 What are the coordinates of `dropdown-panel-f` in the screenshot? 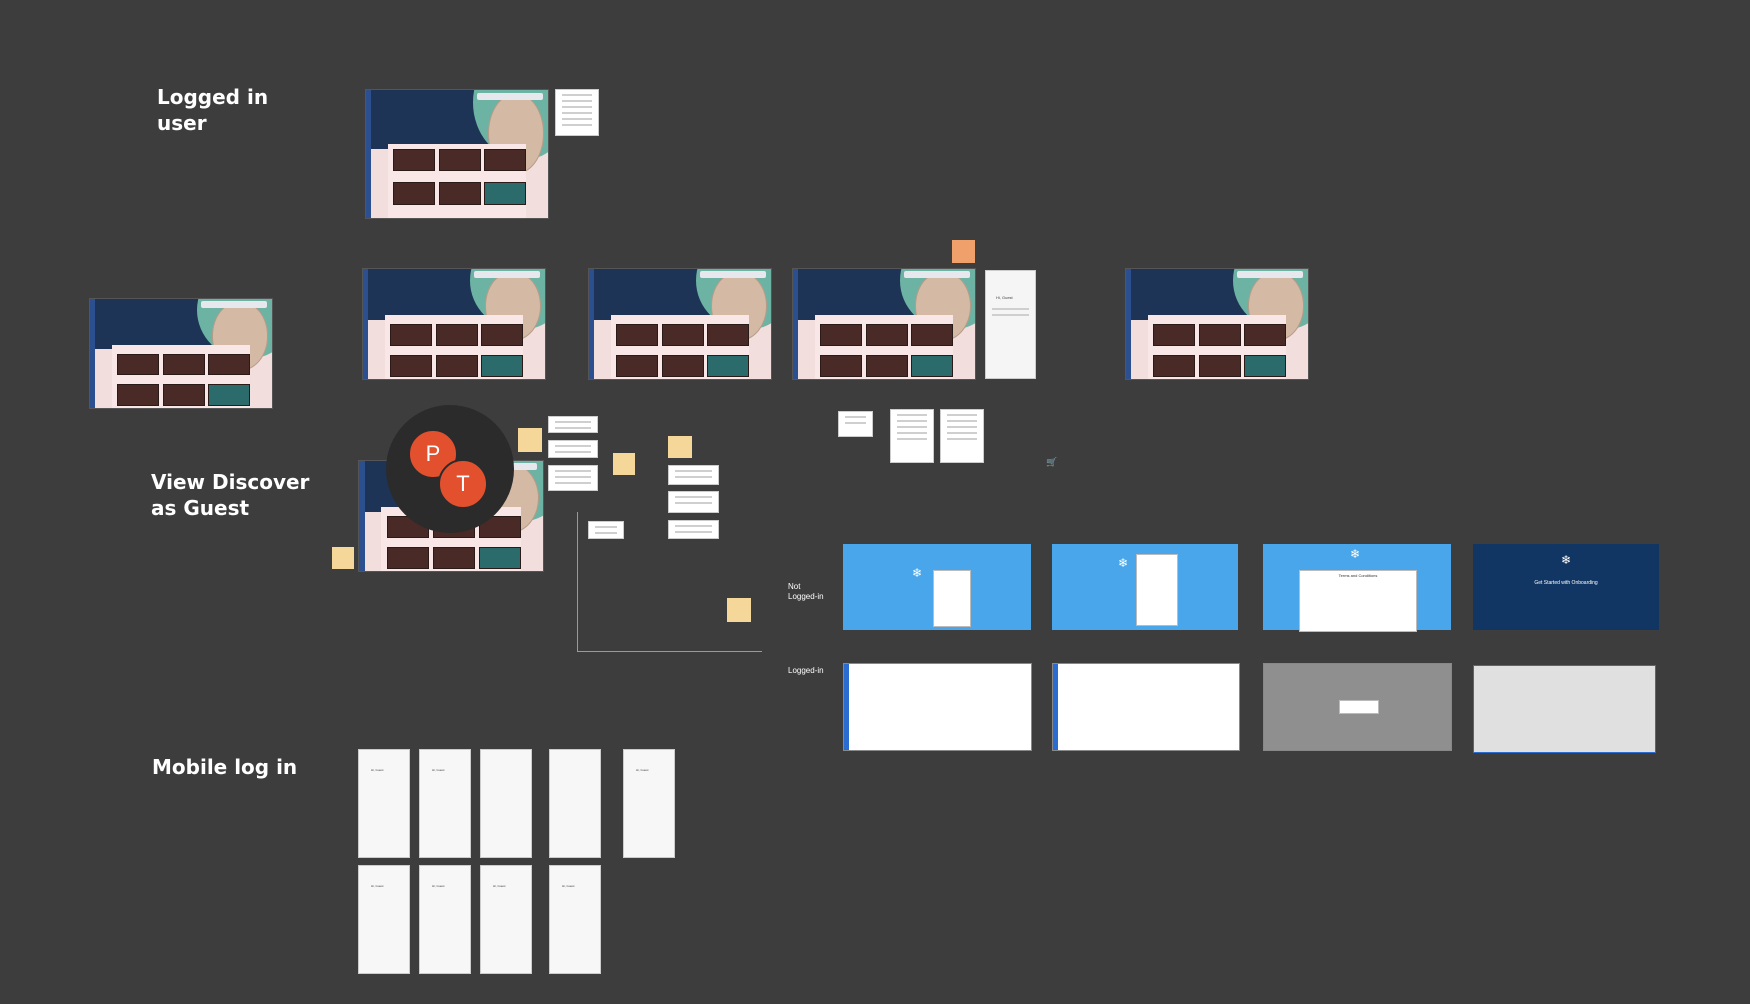 It's located at (693, 502).